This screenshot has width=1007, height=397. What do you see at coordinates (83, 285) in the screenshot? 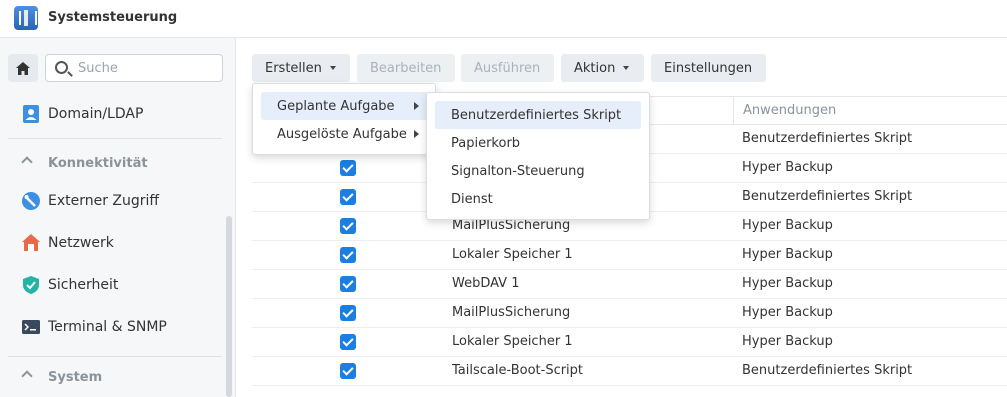
I see `sidebar-item-label: Sicherheit` at bounding box center [83, 285].